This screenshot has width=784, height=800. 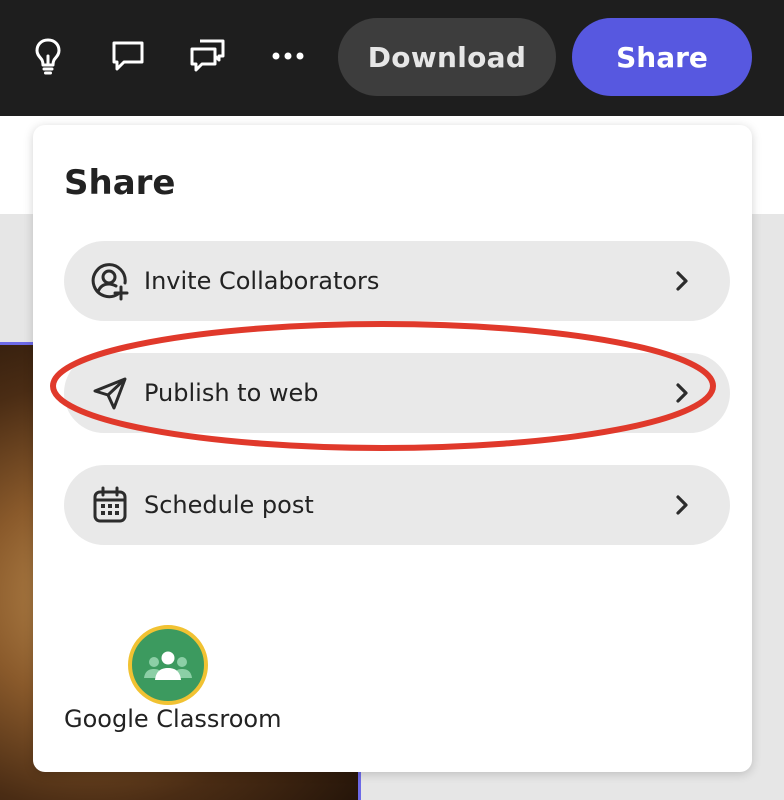 I want to click on share-button: Share, so click(x=662, y=57).